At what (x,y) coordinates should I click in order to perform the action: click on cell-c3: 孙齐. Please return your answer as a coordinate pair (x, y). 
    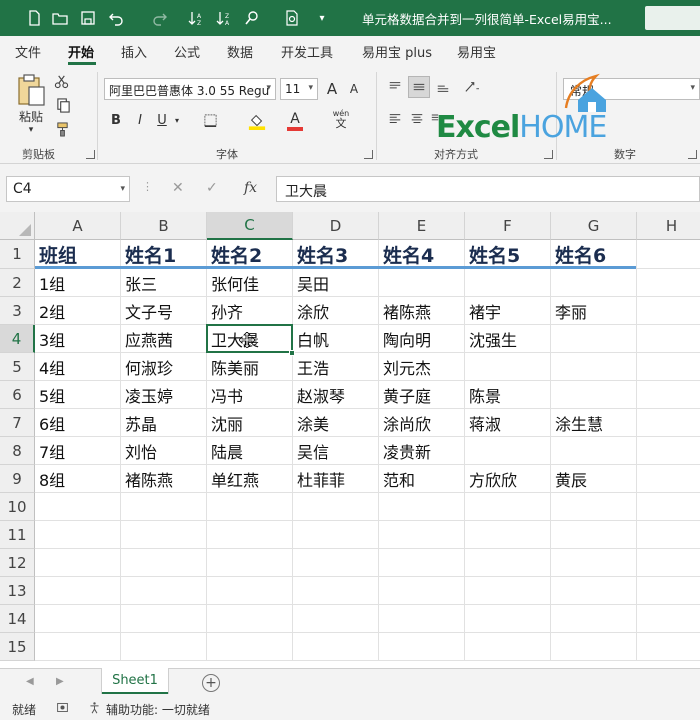
    Looking at the image, I should click on (250, 311).